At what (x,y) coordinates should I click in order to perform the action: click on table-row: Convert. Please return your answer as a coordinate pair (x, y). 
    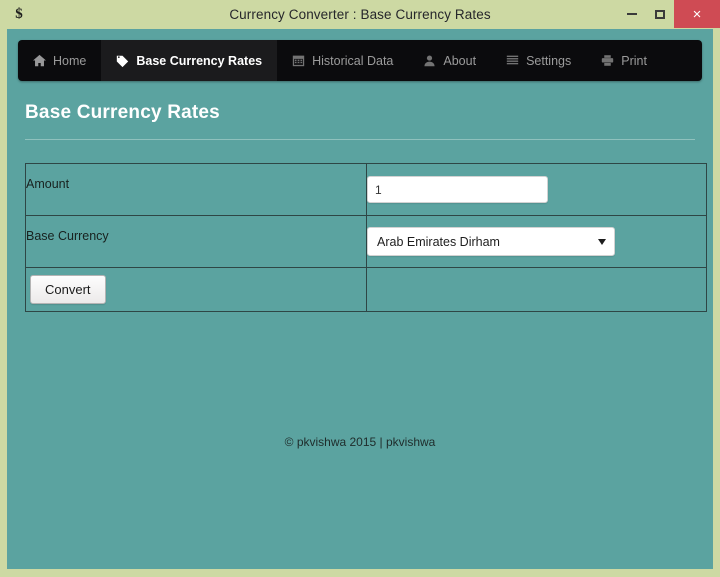
    Looking at the image, I should click on (366, 289).